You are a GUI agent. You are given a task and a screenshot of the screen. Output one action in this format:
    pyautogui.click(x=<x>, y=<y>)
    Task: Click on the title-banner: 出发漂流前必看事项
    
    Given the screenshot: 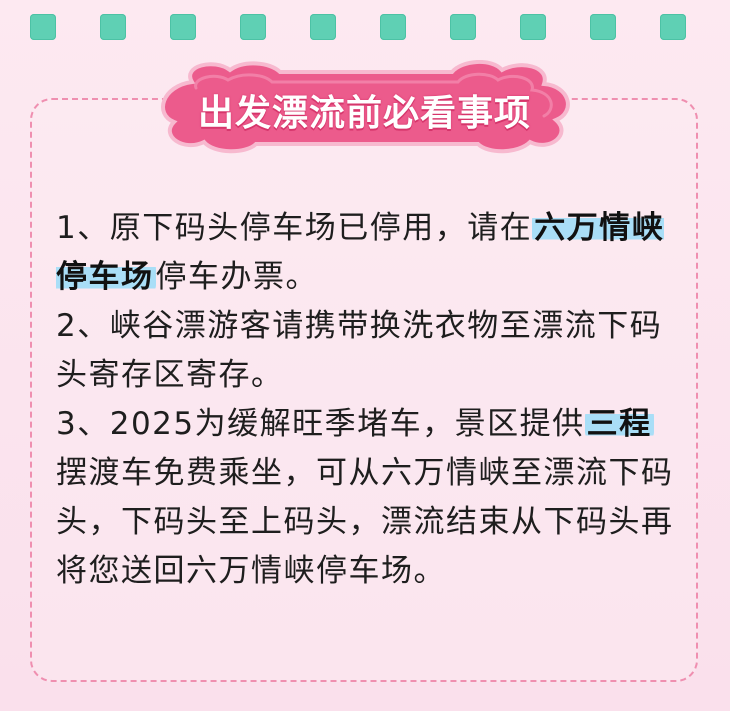 What is the action you would take?
    pyautogui.click(x=364, y=107)
    